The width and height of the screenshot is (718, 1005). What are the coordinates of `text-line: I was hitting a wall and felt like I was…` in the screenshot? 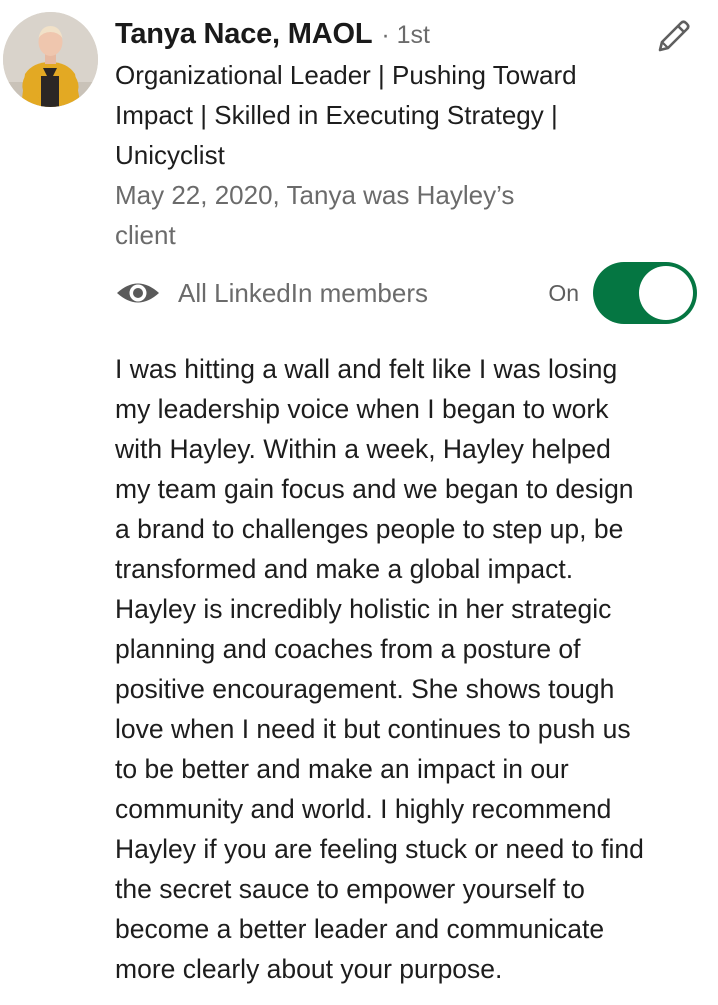 It's located at (366, 369).